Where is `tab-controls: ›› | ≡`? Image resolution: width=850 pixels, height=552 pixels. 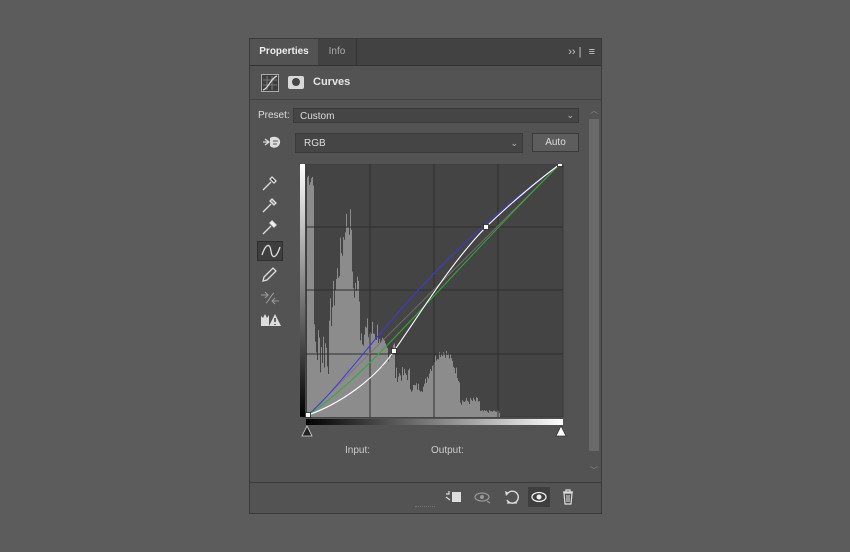 tab-controls: ›› | ≡ is located at coordinates (579, 52).